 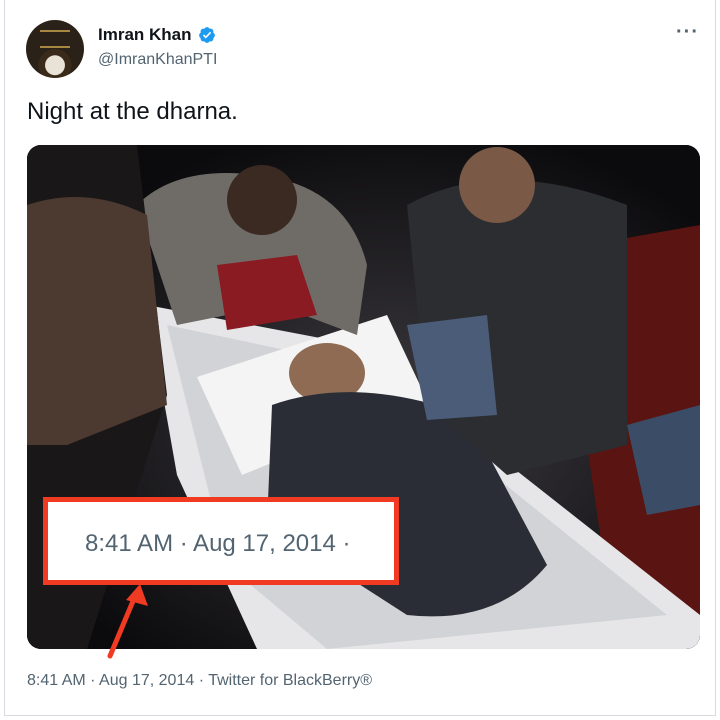 What do you see at coordinates (55, 39) in the screenshot?
I see `avatar-urdu-script` at bounding box center [55, 39].